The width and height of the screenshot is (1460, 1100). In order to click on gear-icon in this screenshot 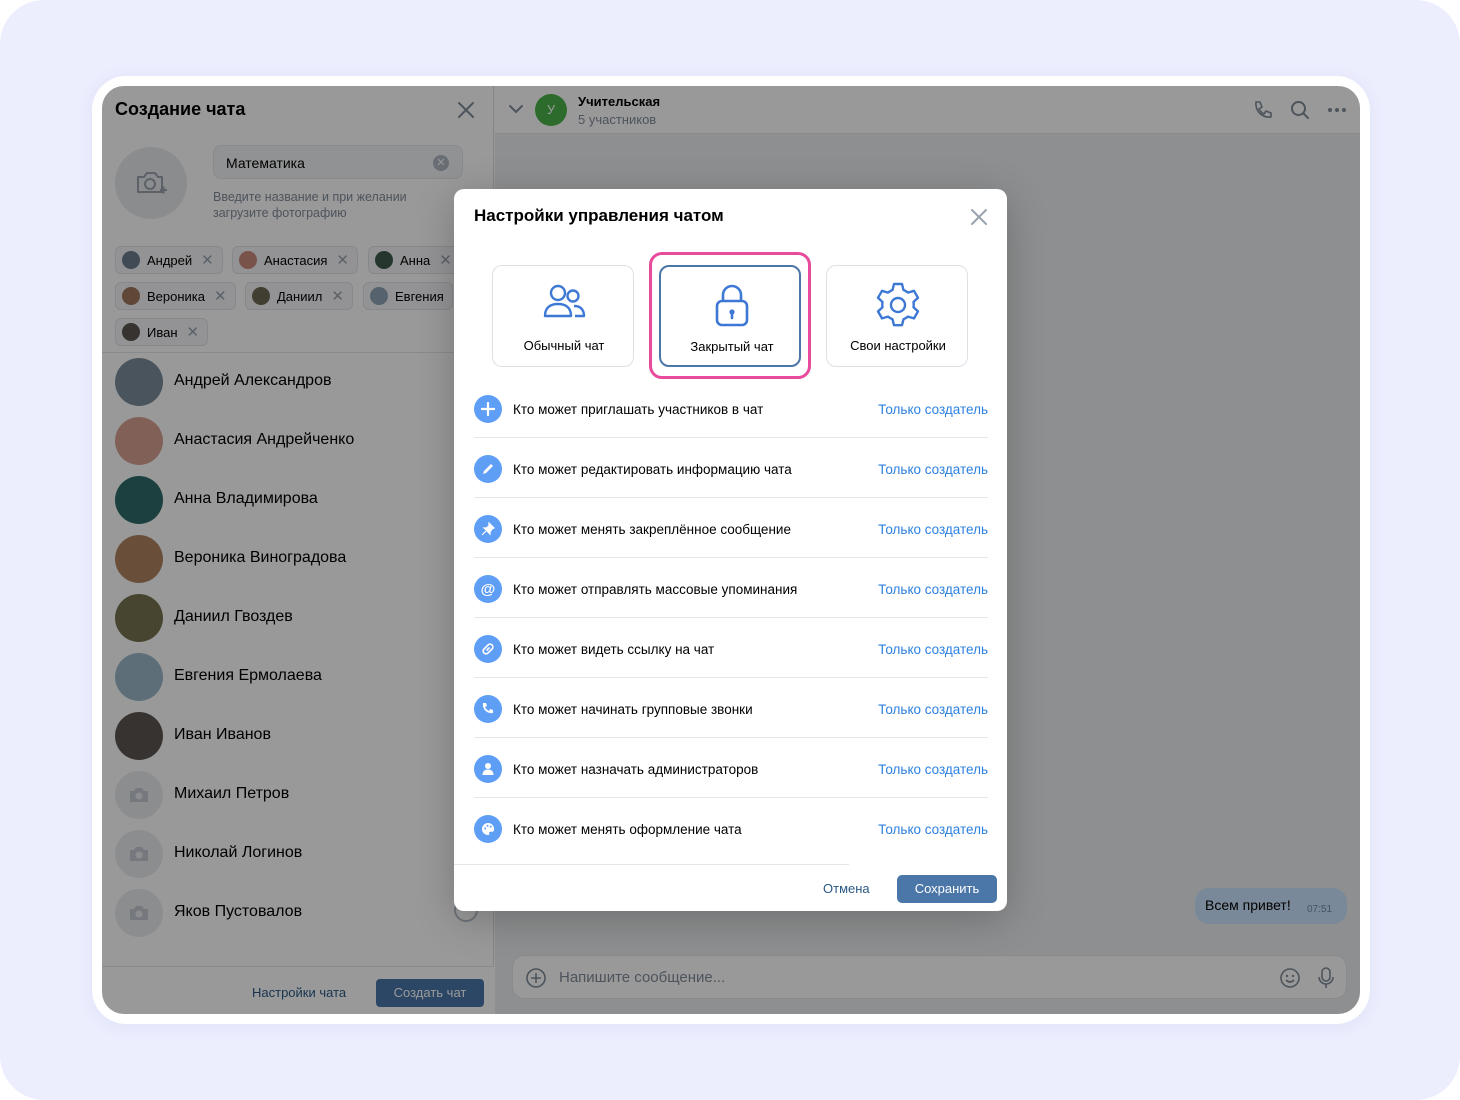, I will do `click(898, 304)`.